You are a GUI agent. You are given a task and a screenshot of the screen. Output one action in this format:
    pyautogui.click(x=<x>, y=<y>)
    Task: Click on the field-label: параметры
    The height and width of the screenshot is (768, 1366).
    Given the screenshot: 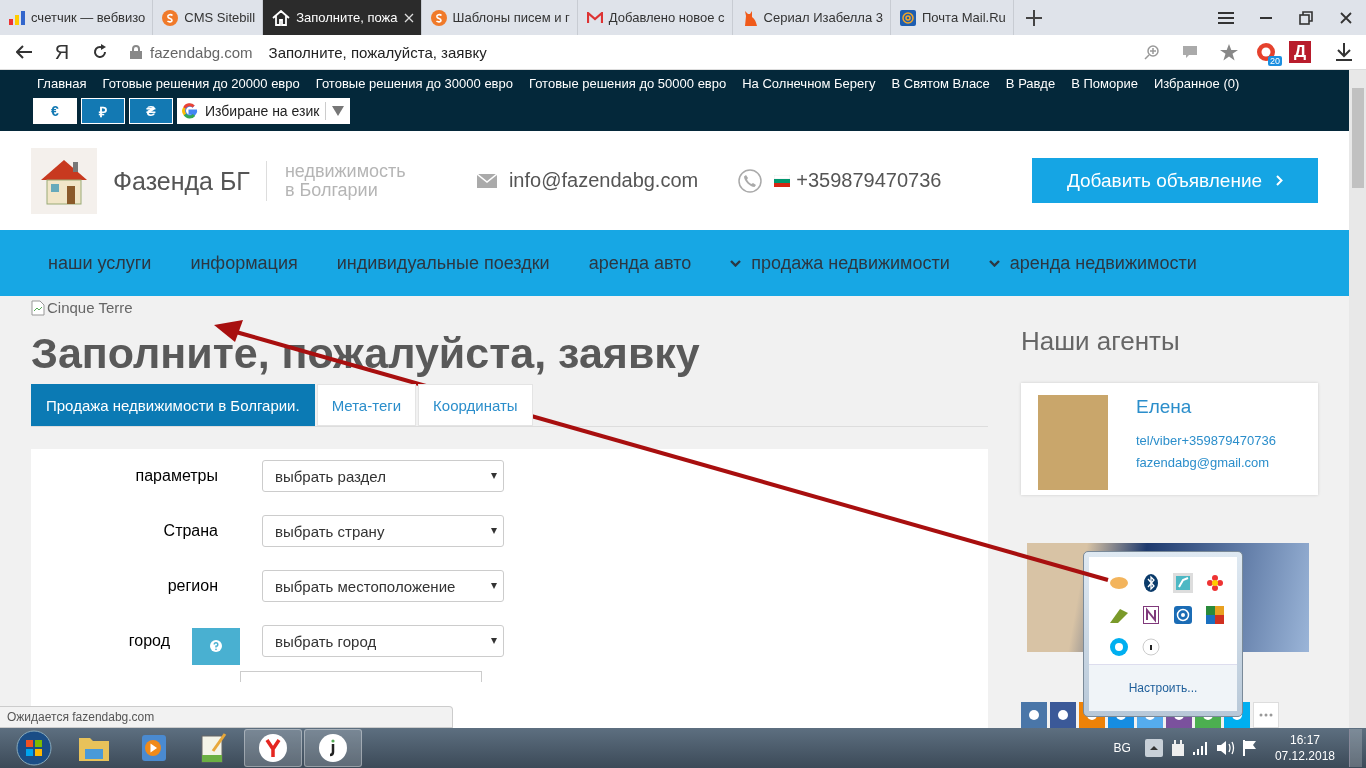 What is the action you would take?
    pyautogui.click(x=176, y=476)
    